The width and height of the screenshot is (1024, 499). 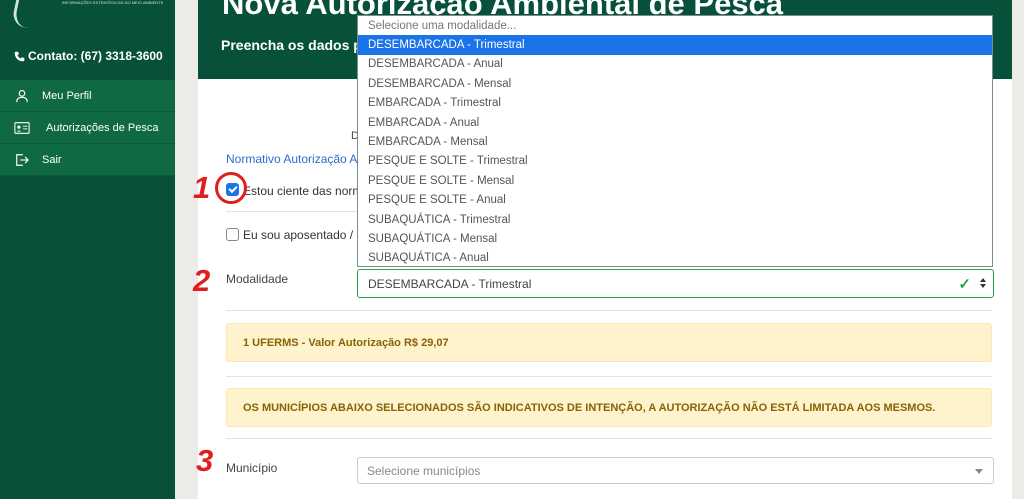 What do you see at coordinates (52, 159) in the screenshot?
I see `sidebar-item-label: Sair` at bounding box center [52, 159].